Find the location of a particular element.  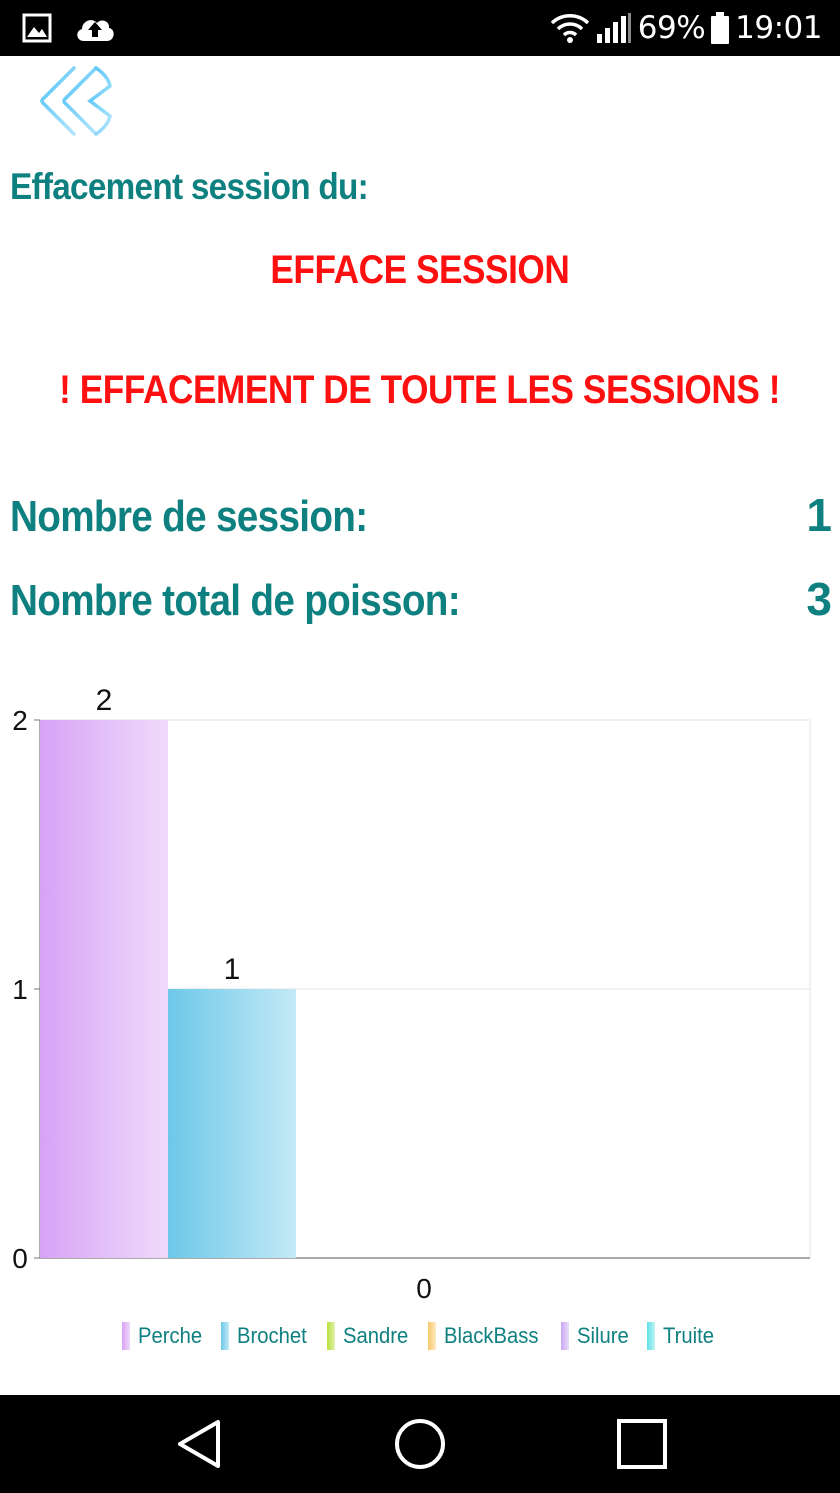

fish-total-row: Nombre total de poisson: 3 is located at coordinates (421, 599).